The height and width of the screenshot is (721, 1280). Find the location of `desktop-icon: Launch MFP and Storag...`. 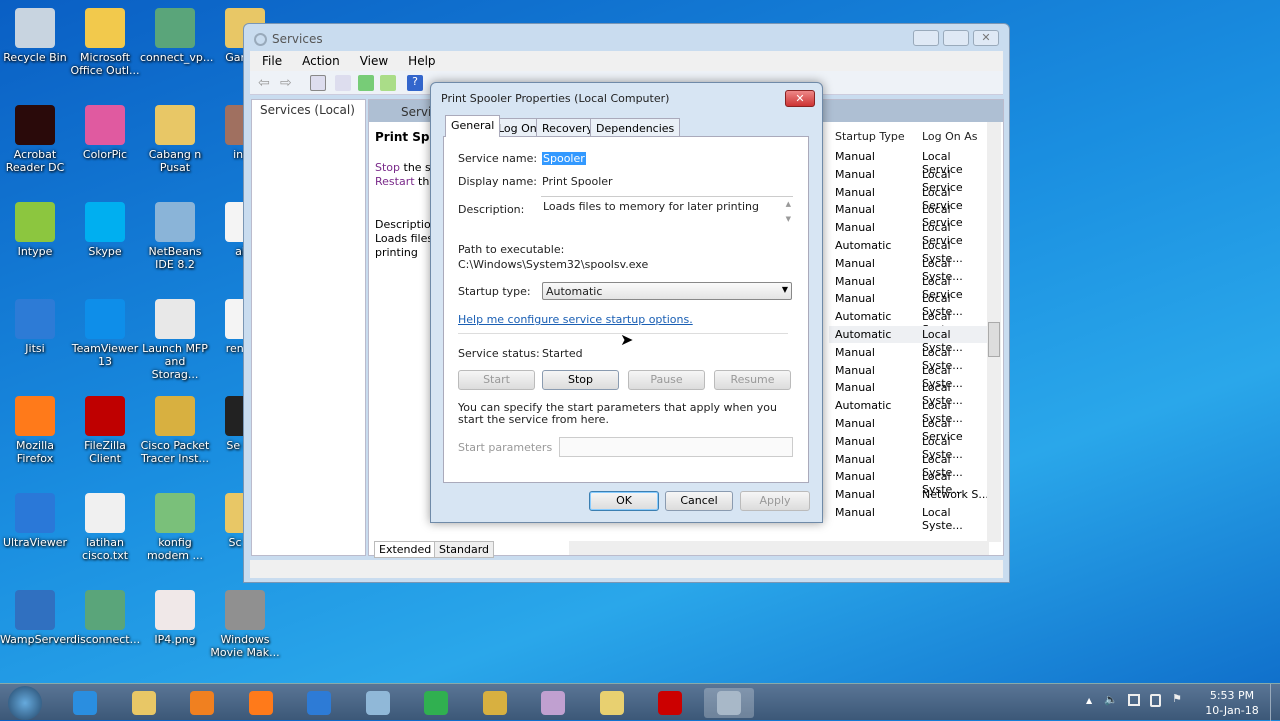

desktop-icon: Launch MFP and Storag... is located at coordinates (175, 338).